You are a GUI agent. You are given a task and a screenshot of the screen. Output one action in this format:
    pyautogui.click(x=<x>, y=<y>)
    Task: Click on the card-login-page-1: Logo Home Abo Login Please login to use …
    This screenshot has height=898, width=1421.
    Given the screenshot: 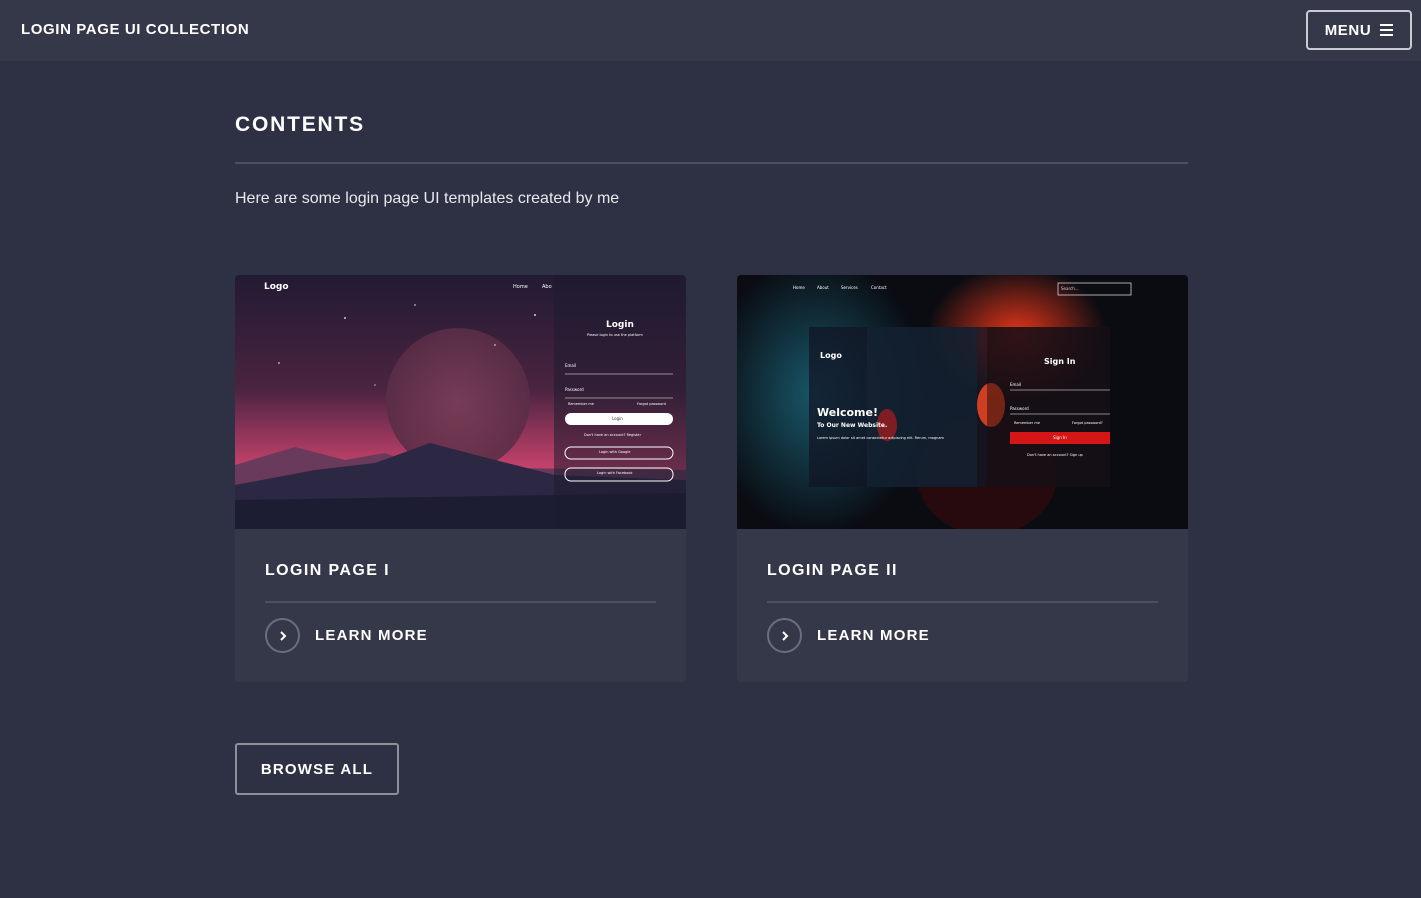 What is the action you would take?
    pyautogui.click(x=460, y=478)
    